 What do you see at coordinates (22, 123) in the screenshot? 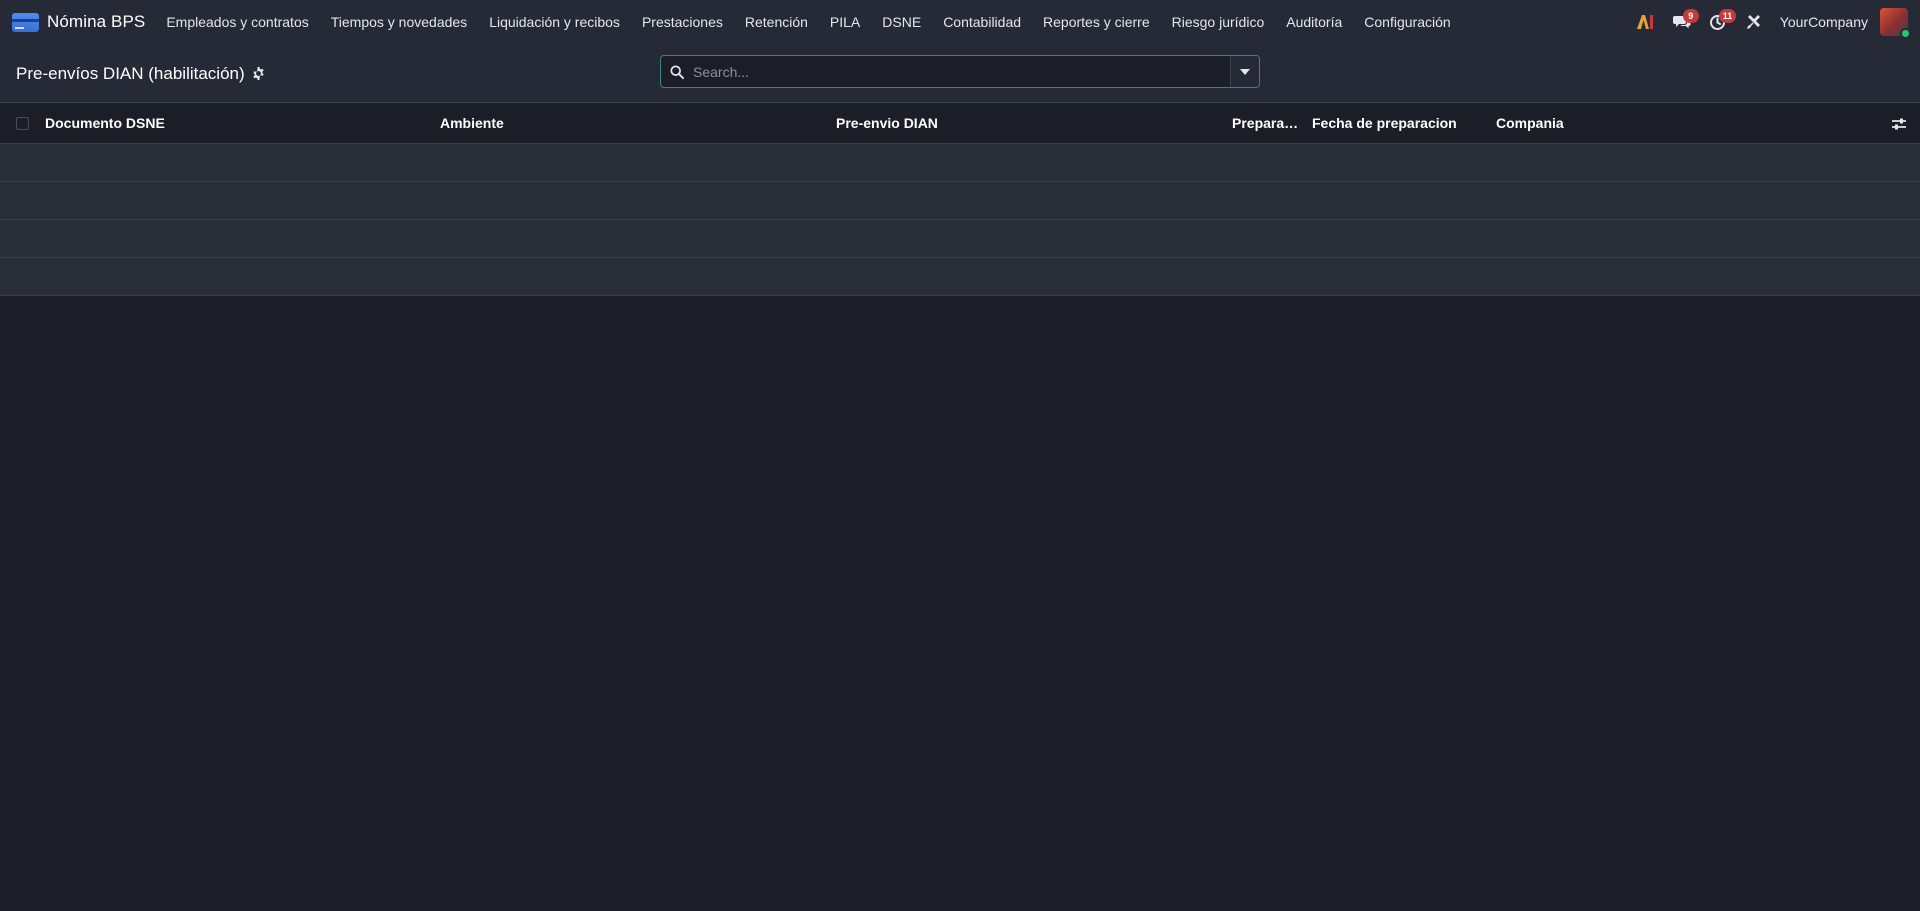
I see `select-all-checkbox` at bounding box center [22, 123].